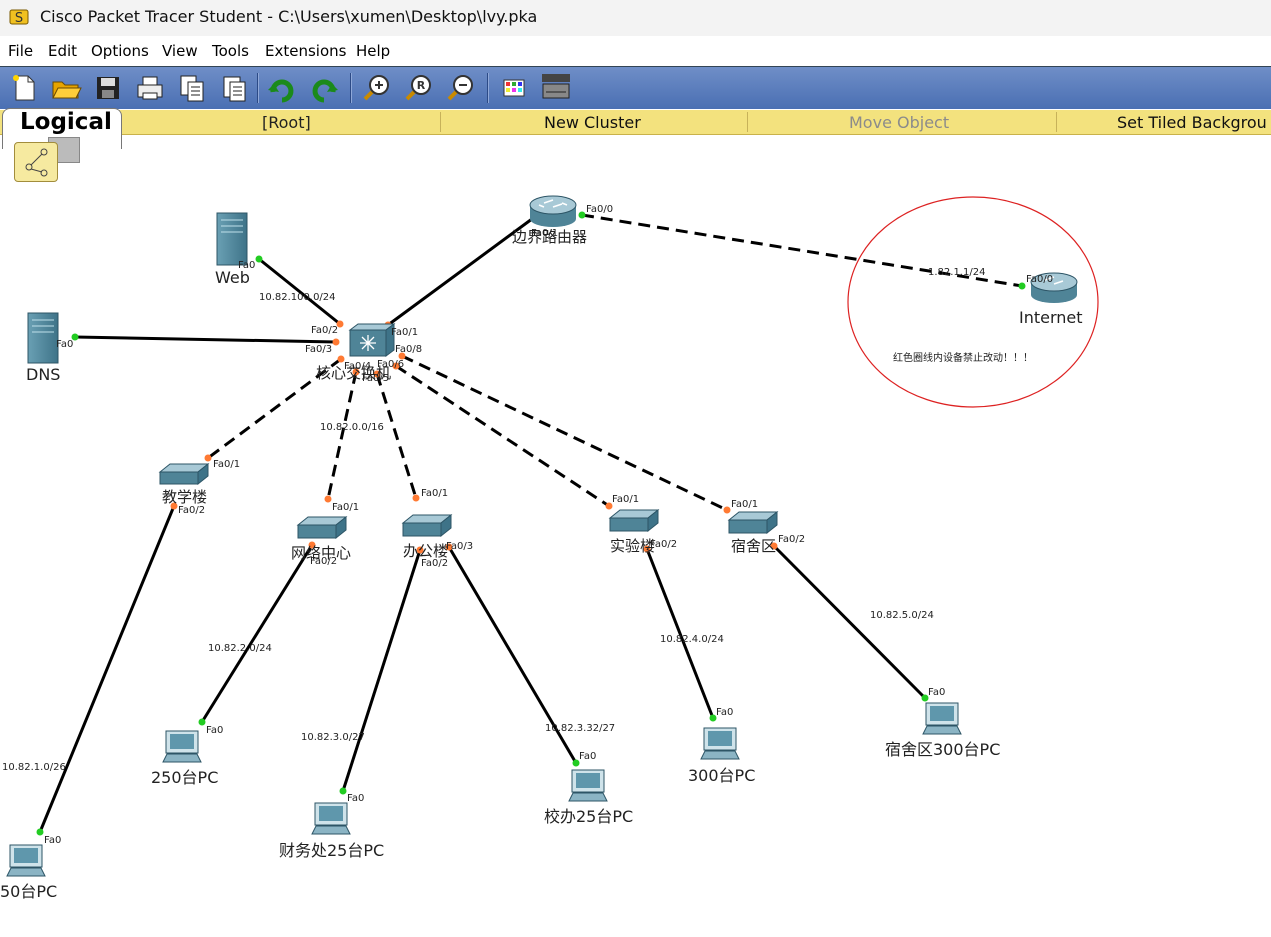 This screenshot has height=937, width=1271. I want to click on dorm-port-fa02: Fa0/2, so click(791, 539).